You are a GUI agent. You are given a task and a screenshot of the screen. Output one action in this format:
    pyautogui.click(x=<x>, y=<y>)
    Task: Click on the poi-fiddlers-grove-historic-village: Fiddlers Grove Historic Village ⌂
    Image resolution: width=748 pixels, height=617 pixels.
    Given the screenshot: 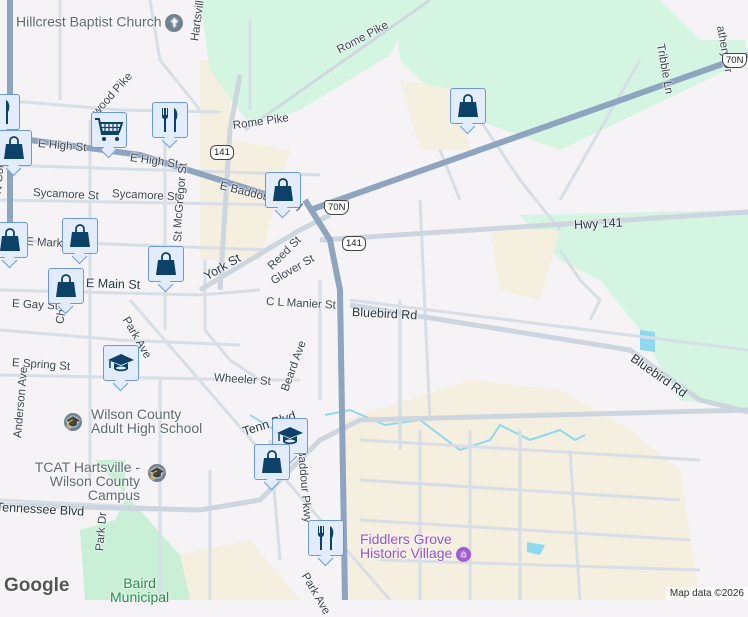 What is the action you would take?
    pyautogui.click(x=416, y=546)
    